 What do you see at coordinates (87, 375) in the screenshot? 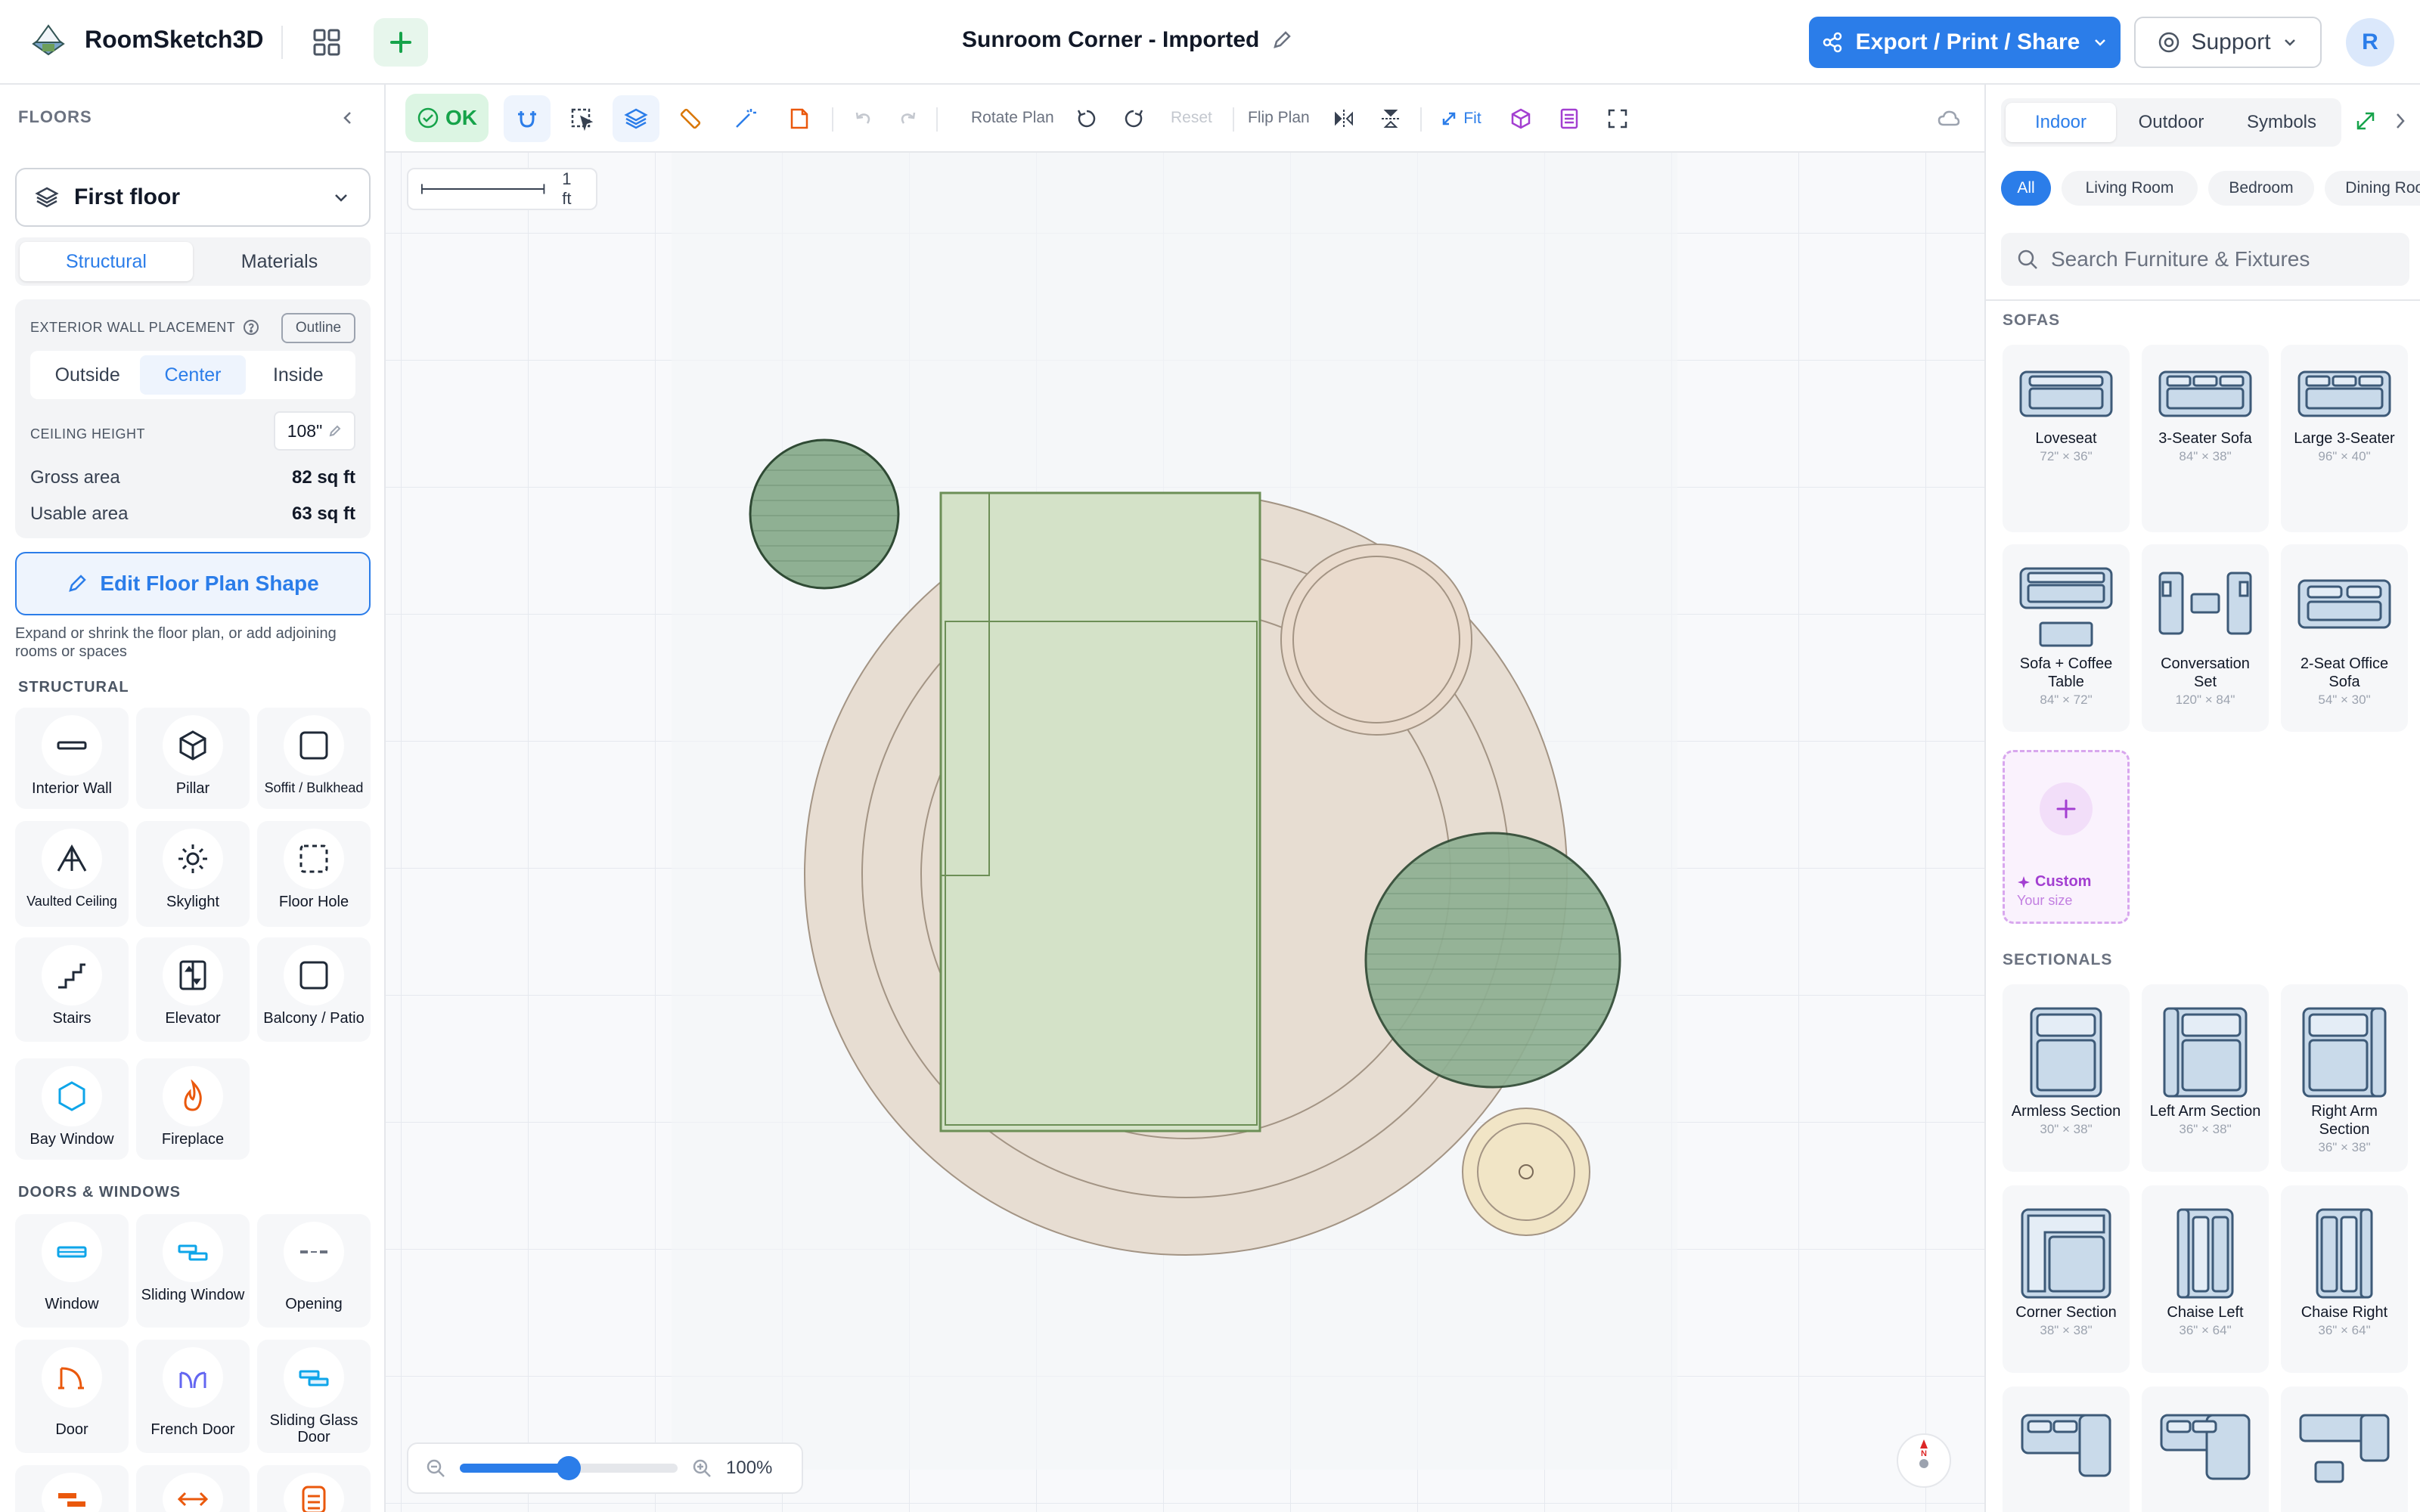
I see `placement-outside: Outside` at bounding box center [87, 375].